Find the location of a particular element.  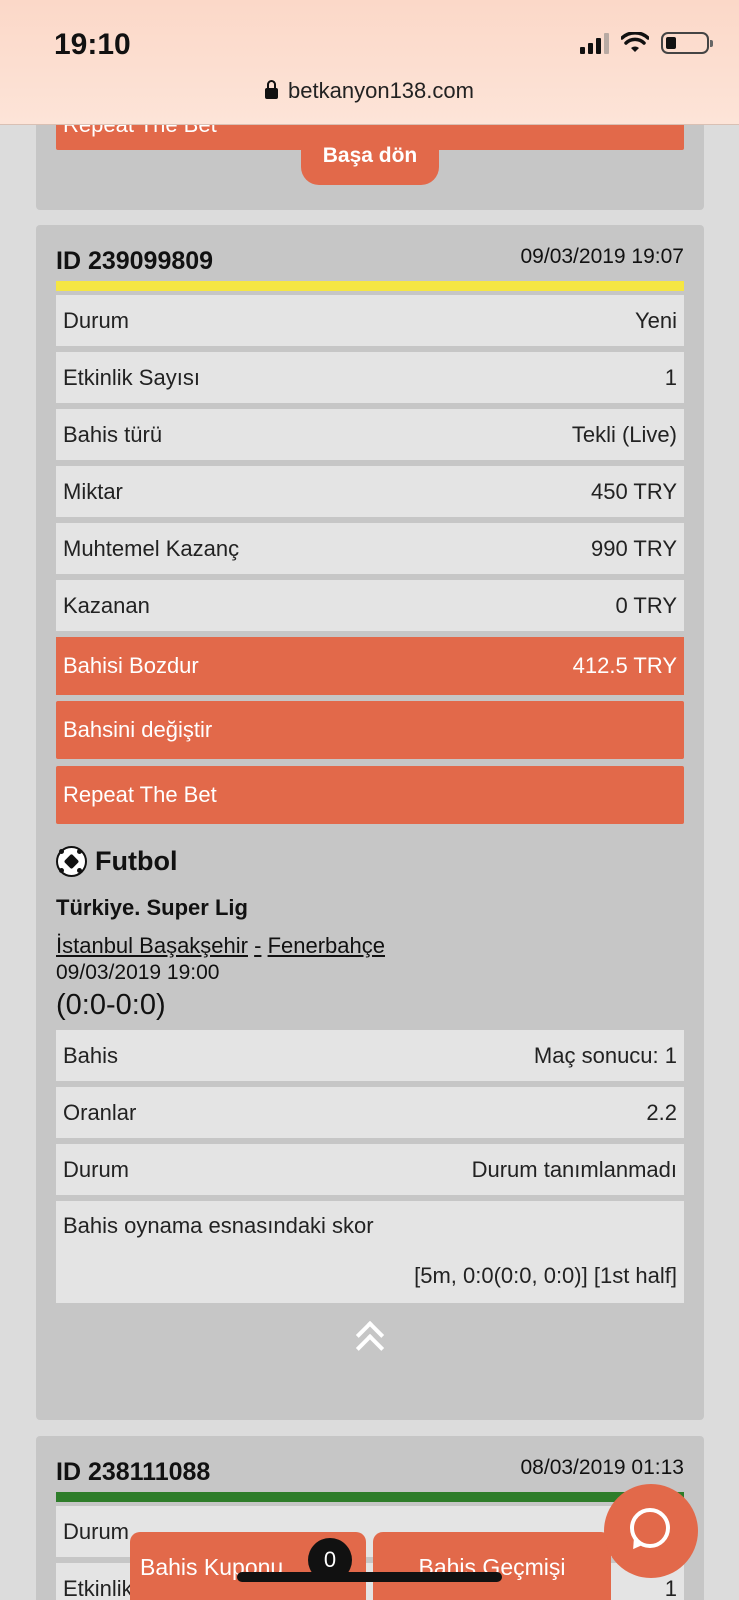

table-row: Durum Yeni is located at coordinates (370, 320).